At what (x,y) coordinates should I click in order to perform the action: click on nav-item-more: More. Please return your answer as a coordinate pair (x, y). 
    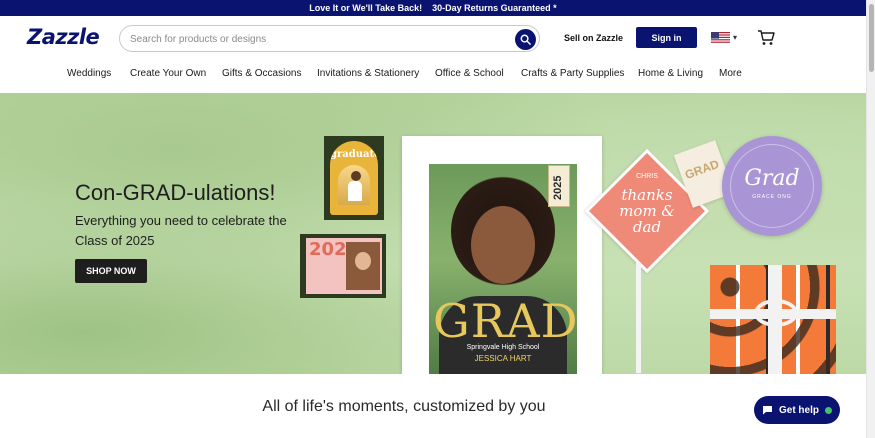
    Looking at the image, I should click on (730, 73).